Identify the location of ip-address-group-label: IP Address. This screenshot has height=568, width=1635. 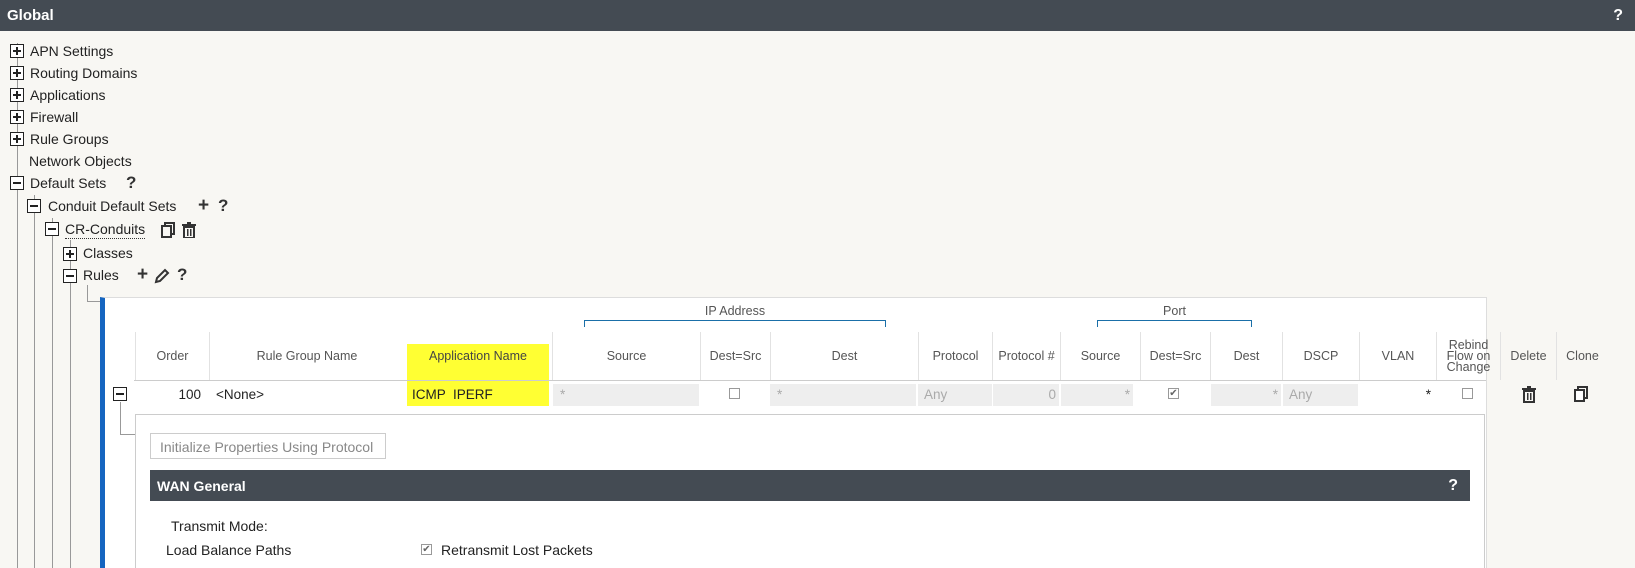
(735, 311).